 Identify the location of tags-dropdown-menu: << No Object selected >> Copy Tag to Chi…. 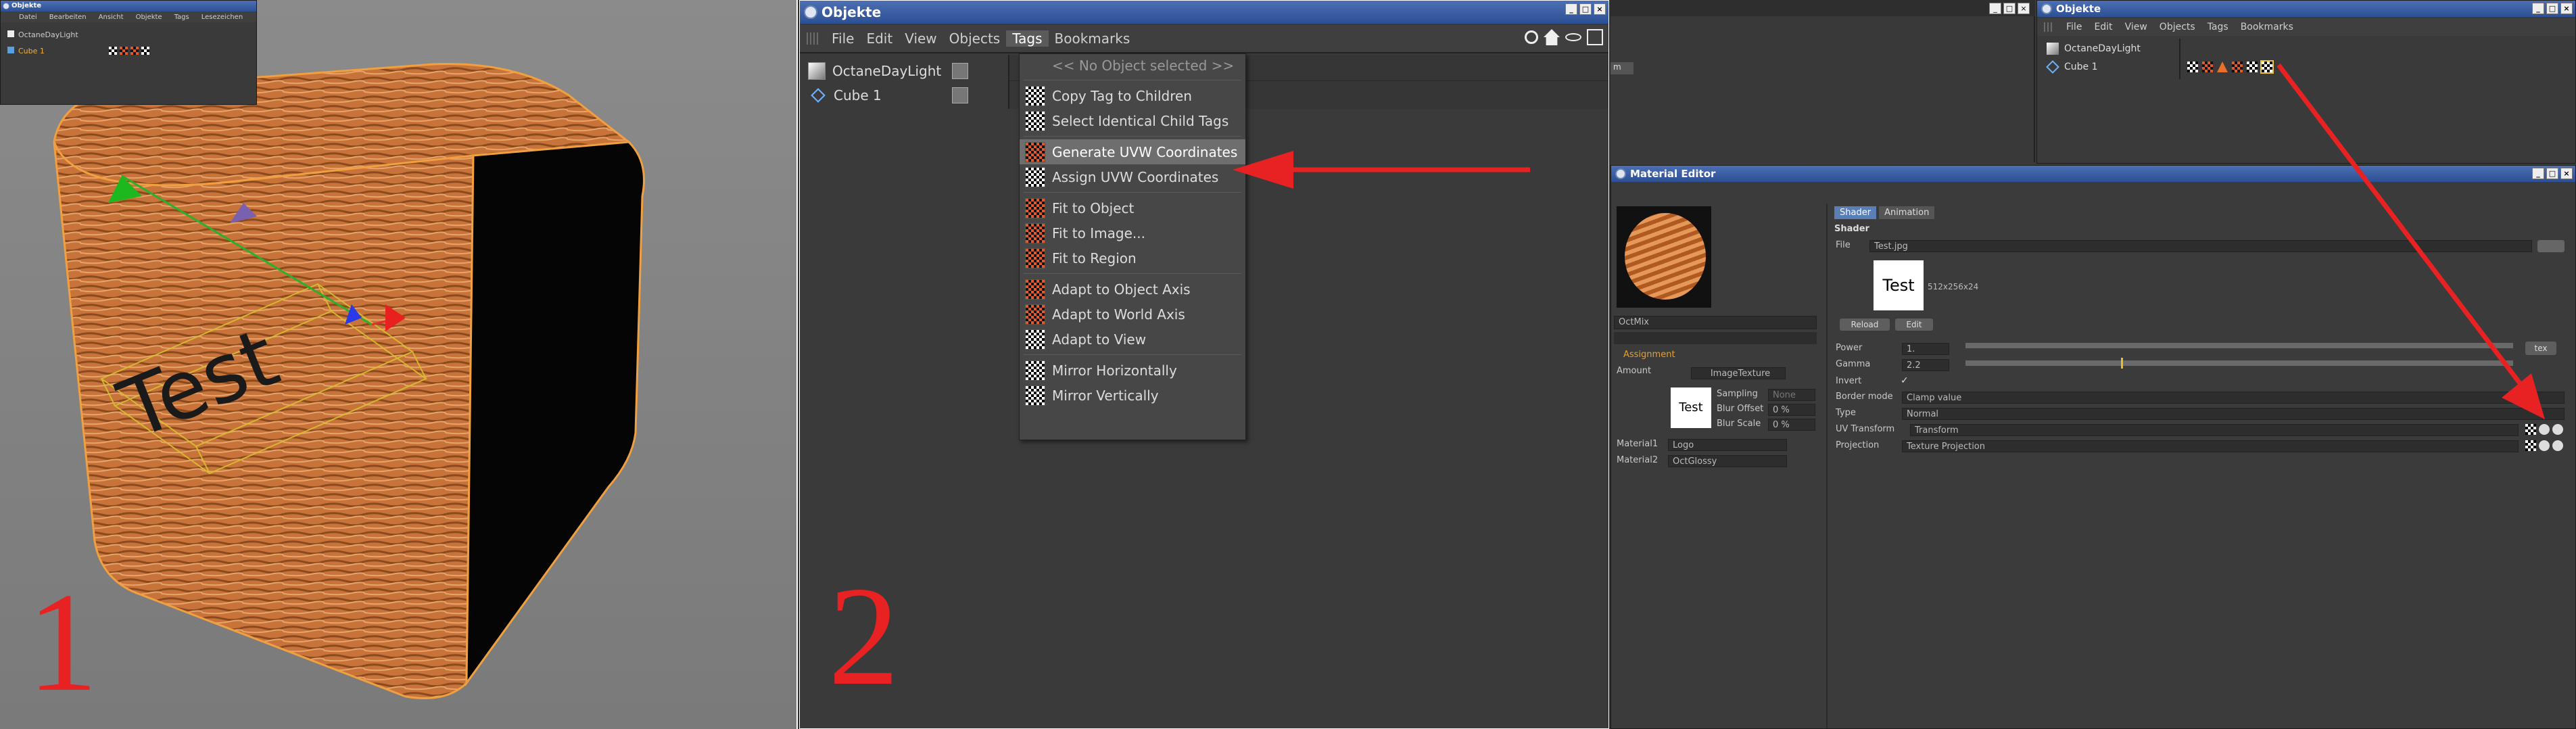
(1132, 246).